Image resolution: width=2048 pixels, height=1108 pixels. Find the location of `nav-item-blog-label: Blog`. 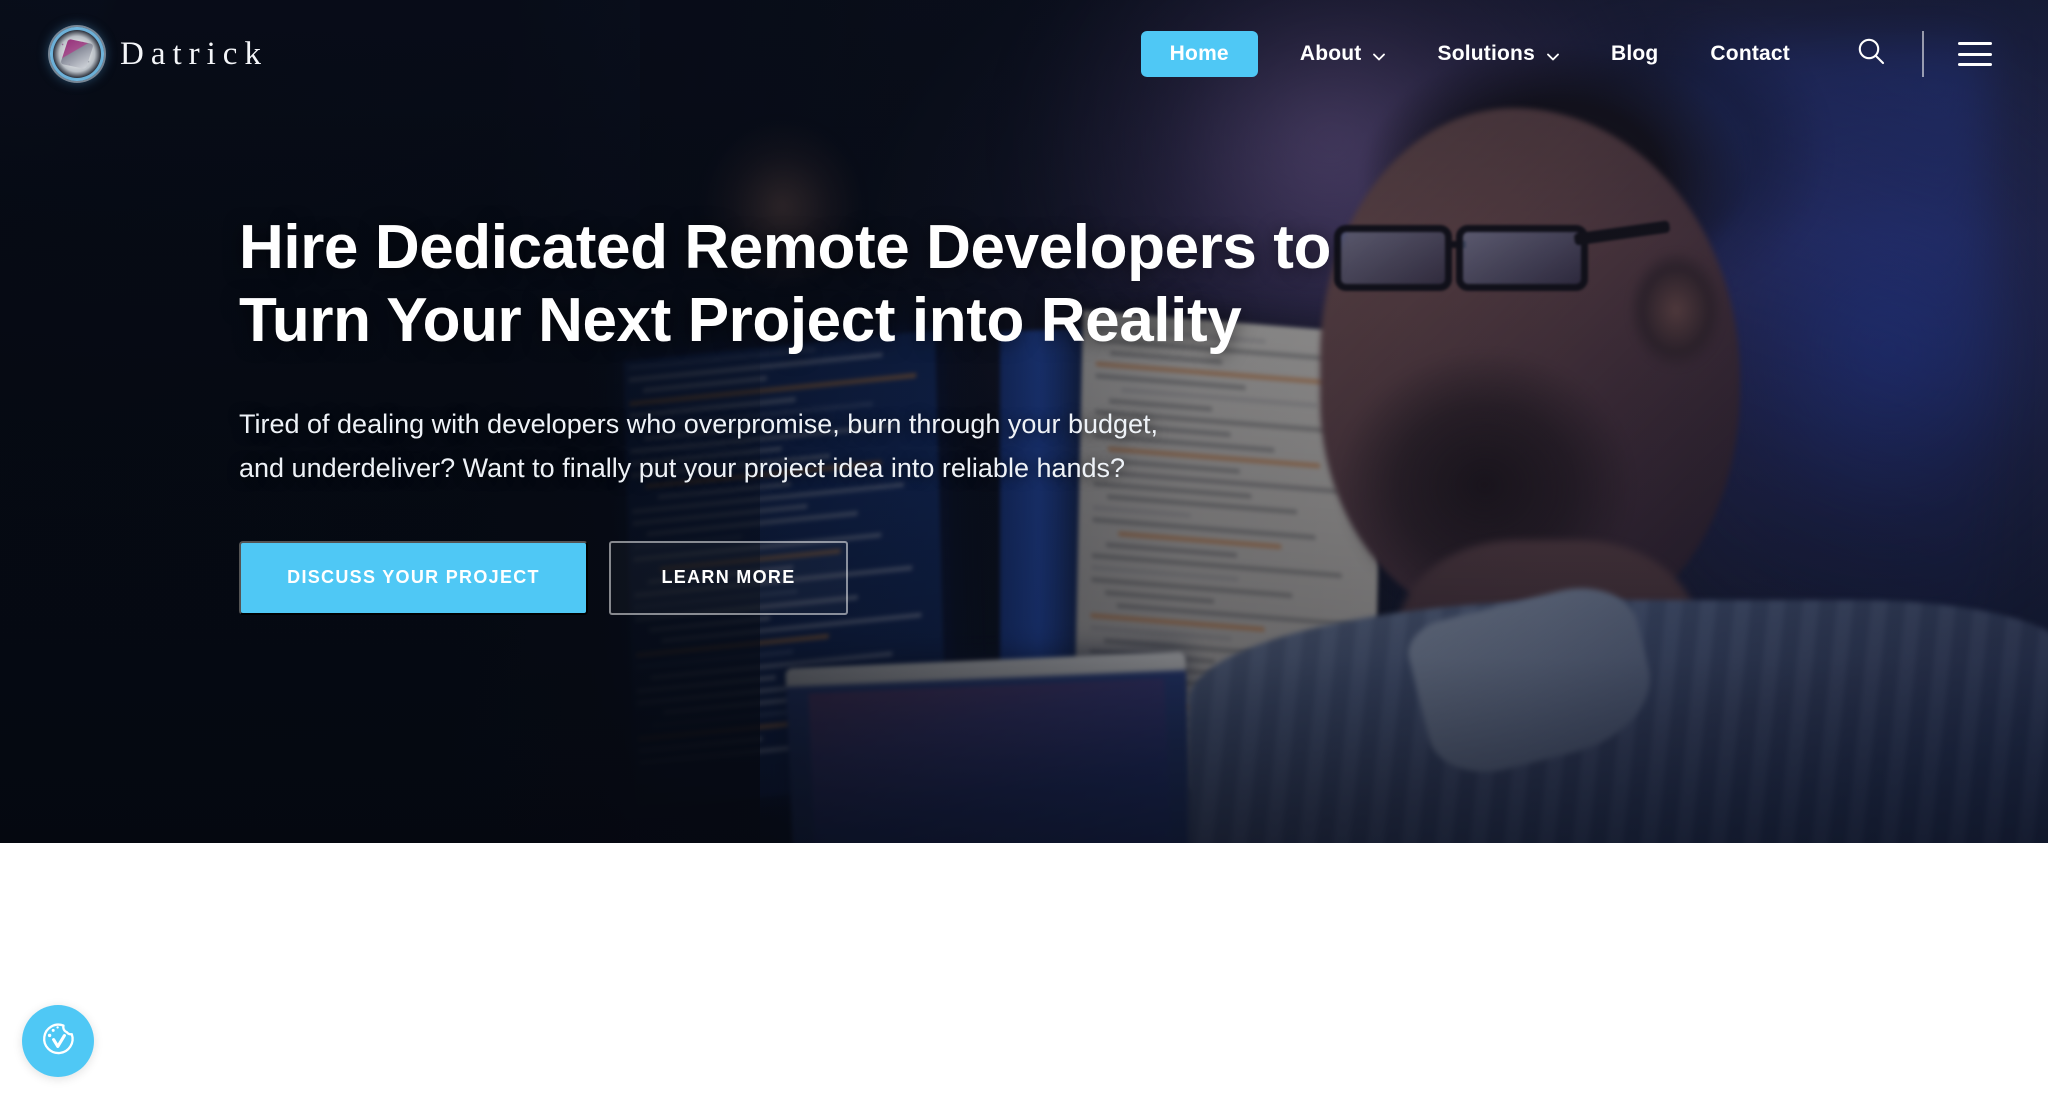

nav-item-blog-label: Blog is located at coordinates (1634, 53).